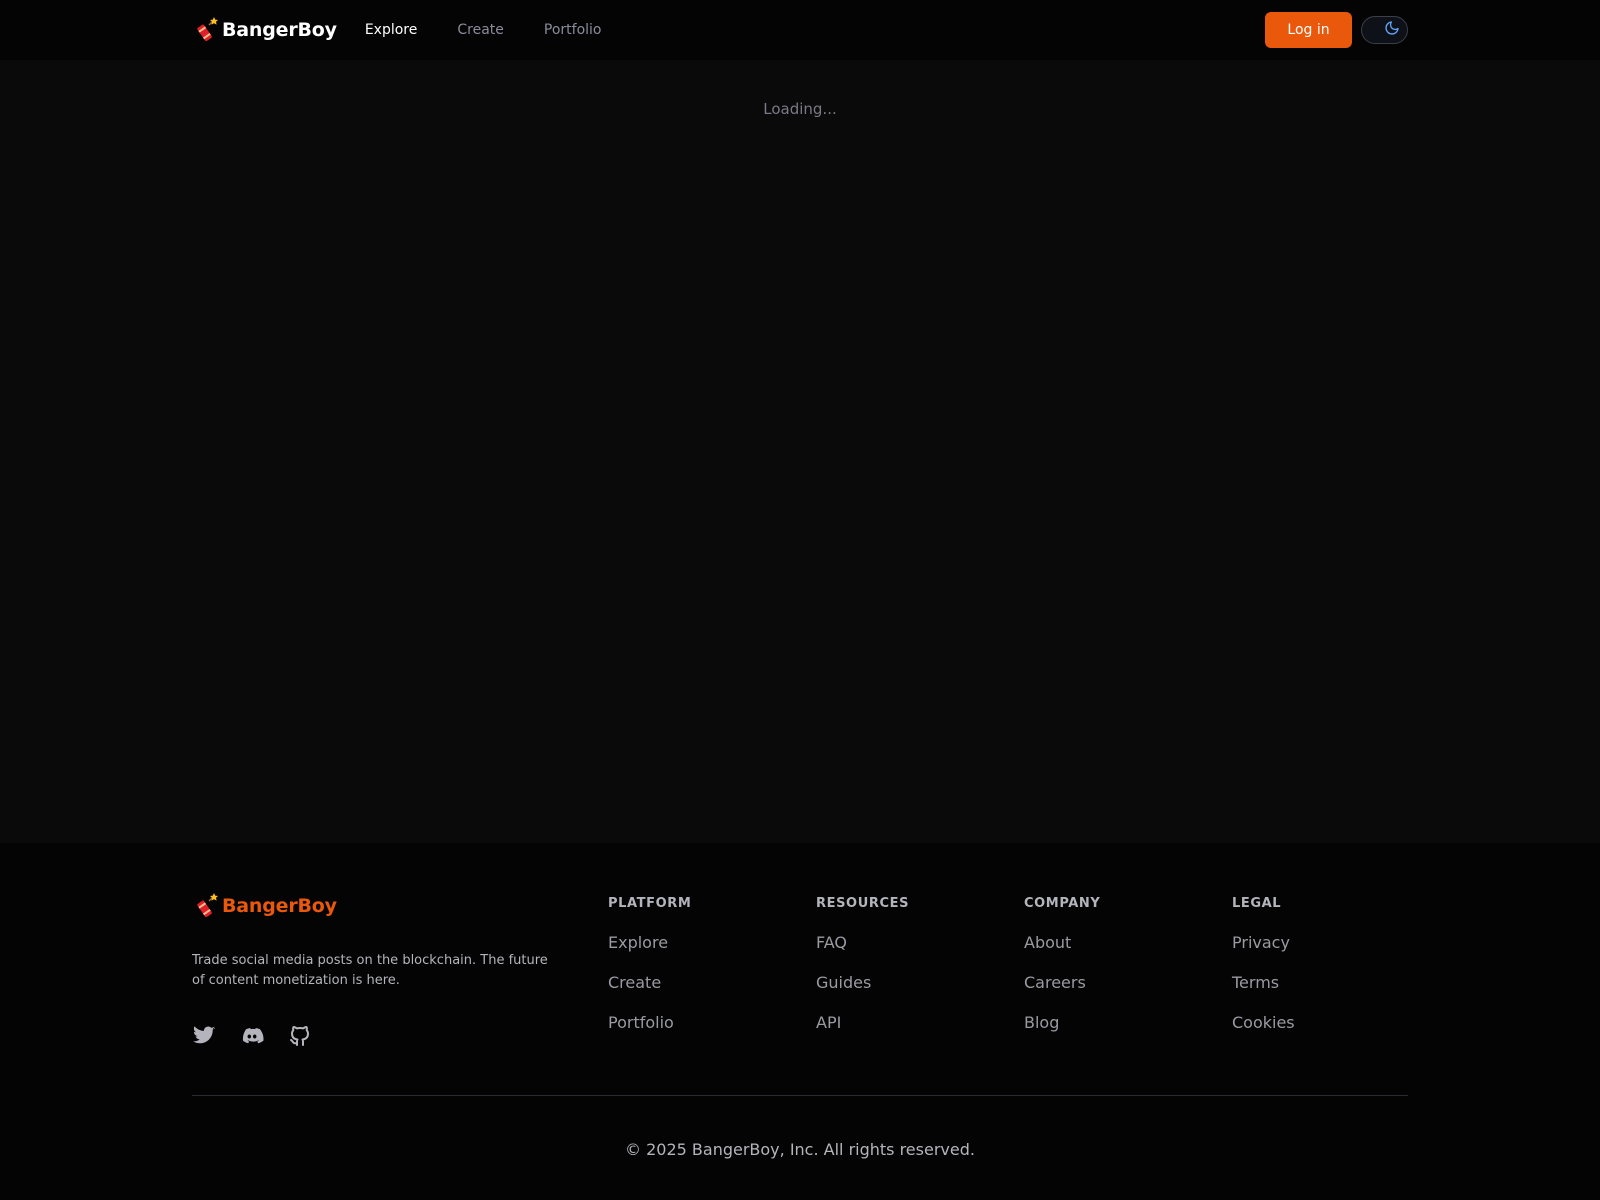  I want to click on footer-brand-name: BangerBoy, so click(279, 906).